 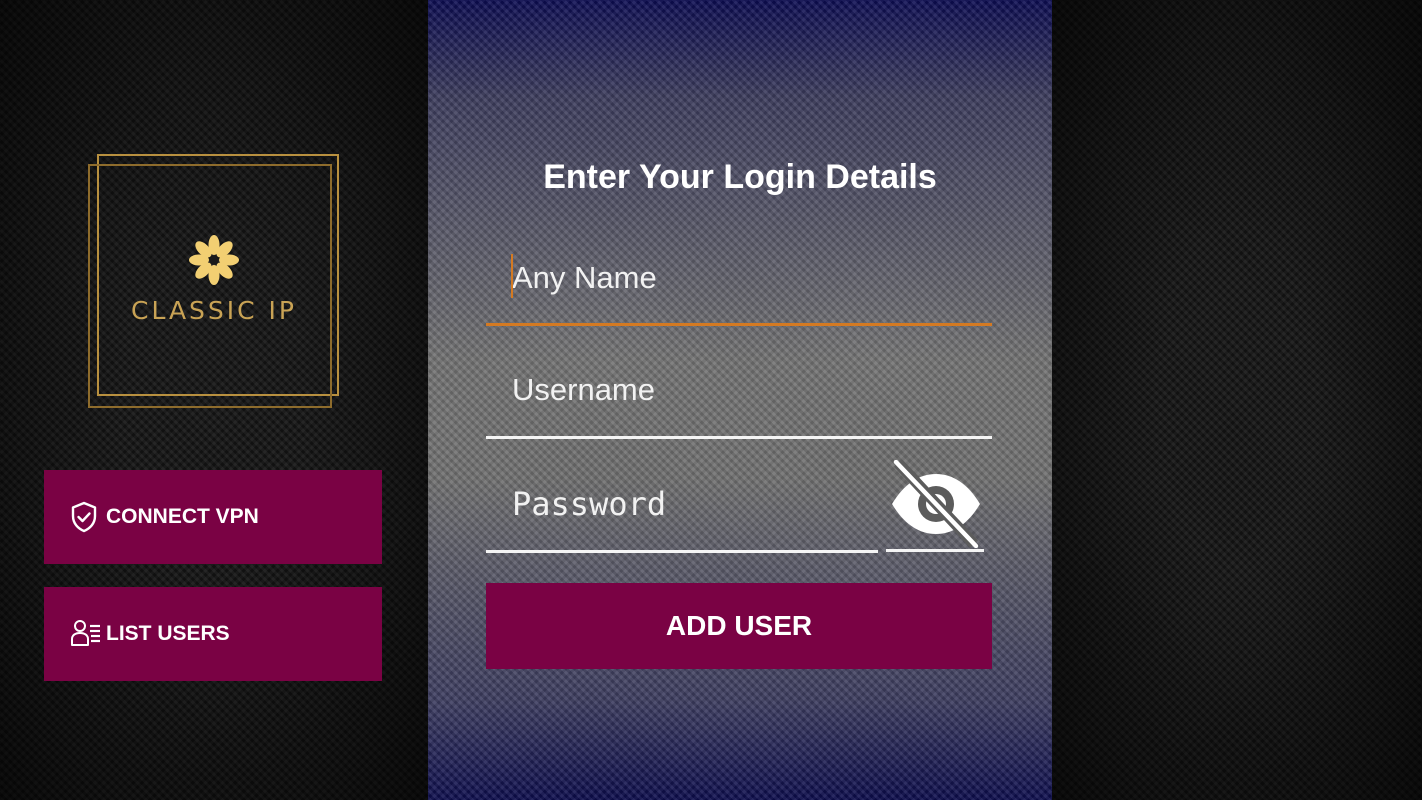 I want to click on password-field-wrapper, so click(x=682, y=515).